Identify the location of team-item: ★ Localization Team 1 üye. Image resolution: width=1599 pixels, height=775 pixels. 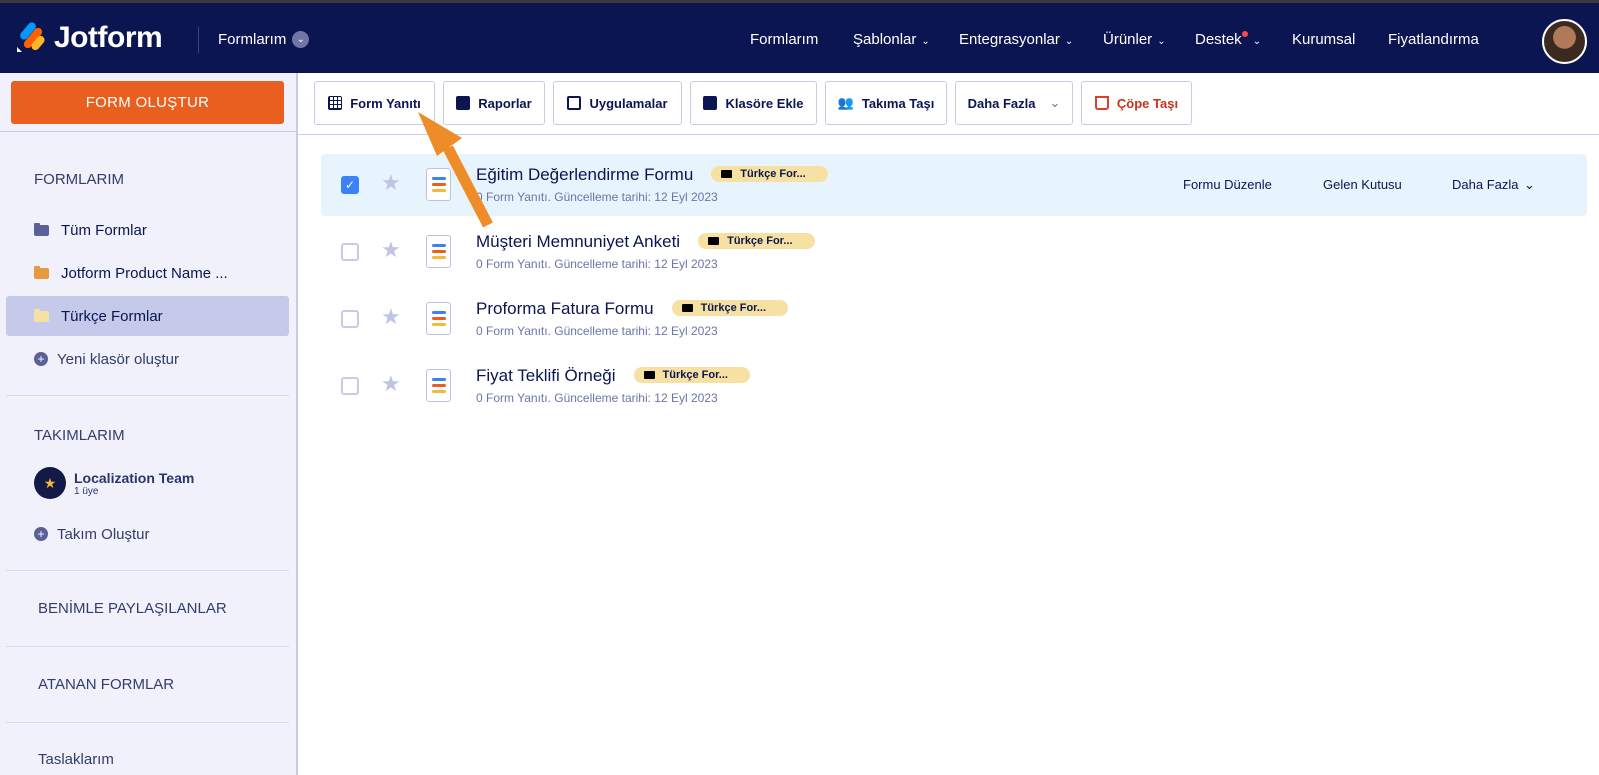
(114, 483).